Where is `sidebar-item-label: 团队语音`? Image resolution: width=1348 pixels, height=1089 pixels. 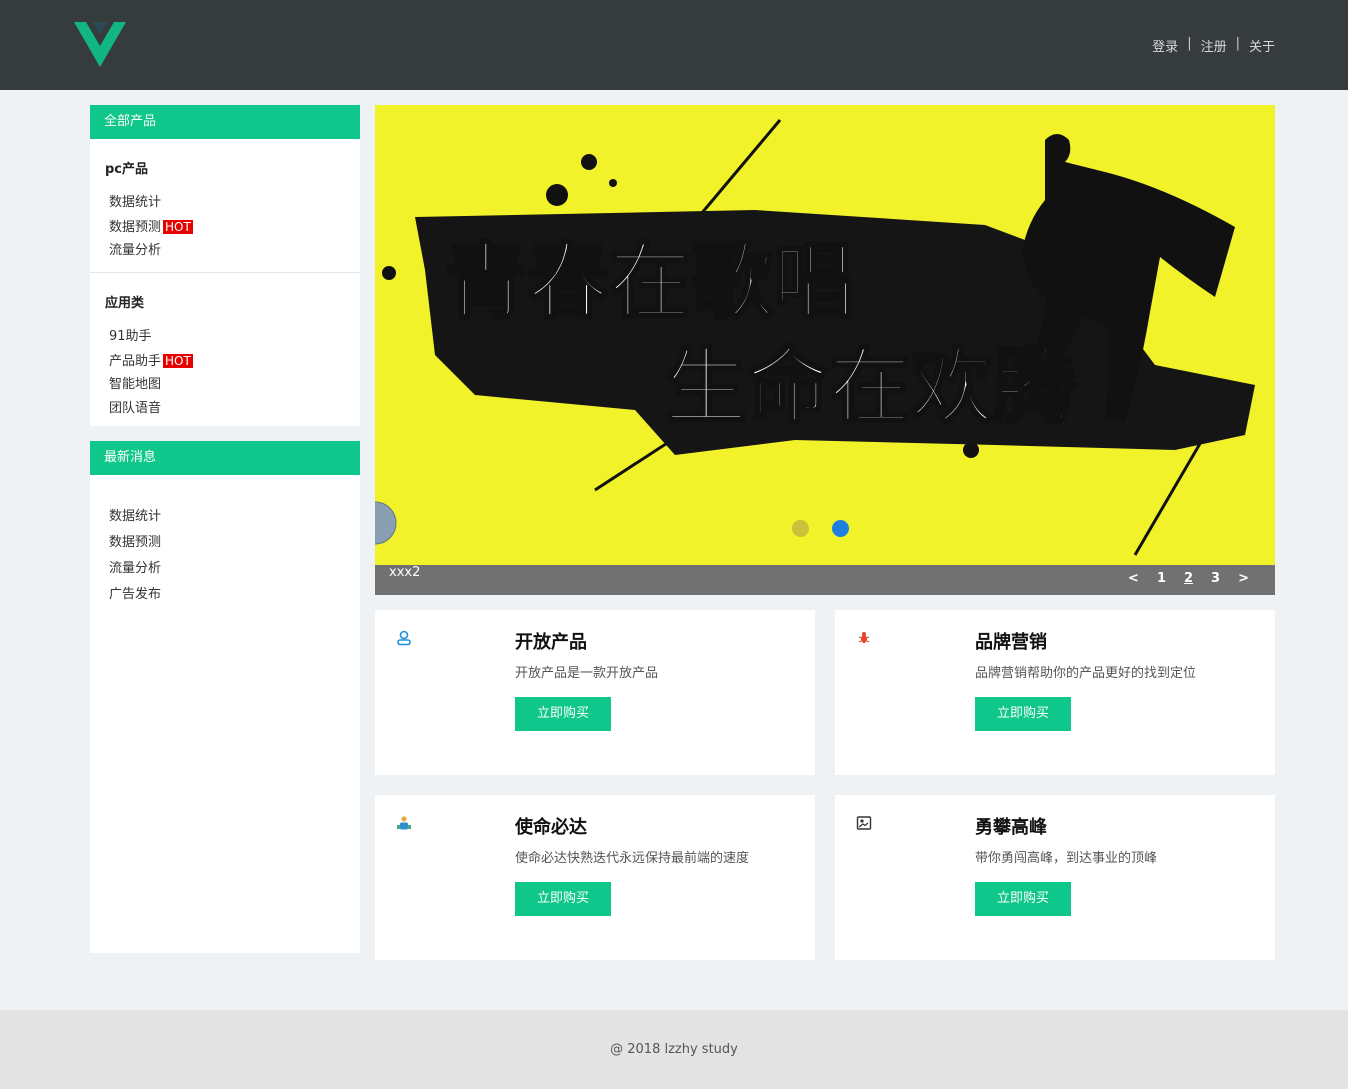
sidebar-item-label: 团队语音 is located at coordinates (135, 408).